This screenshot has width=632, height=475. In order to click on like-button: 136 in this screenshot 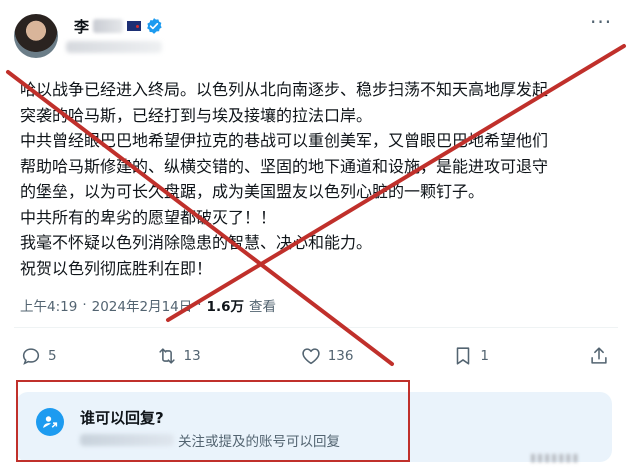, I will do `click(327, 356)`.